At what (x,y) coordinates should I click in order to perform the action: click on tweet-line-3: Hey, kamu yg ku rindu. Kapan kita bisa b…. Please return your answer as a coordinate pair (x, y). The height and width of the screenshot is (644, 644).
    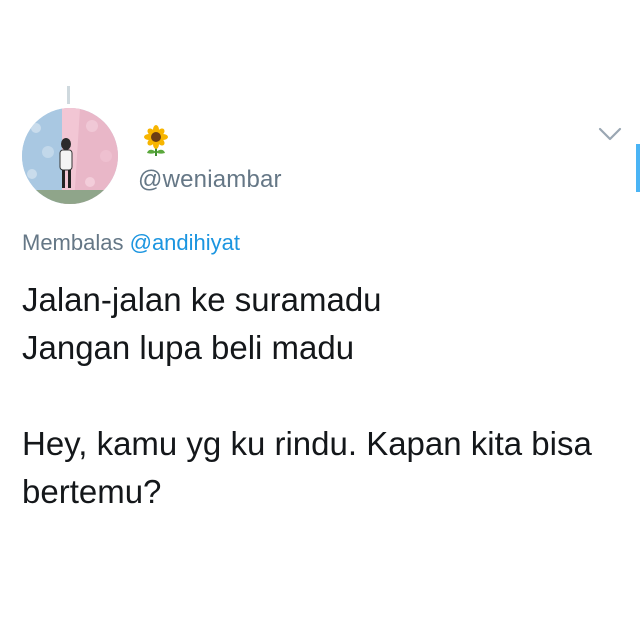
    Looking at the image, I should click on (307, 467).